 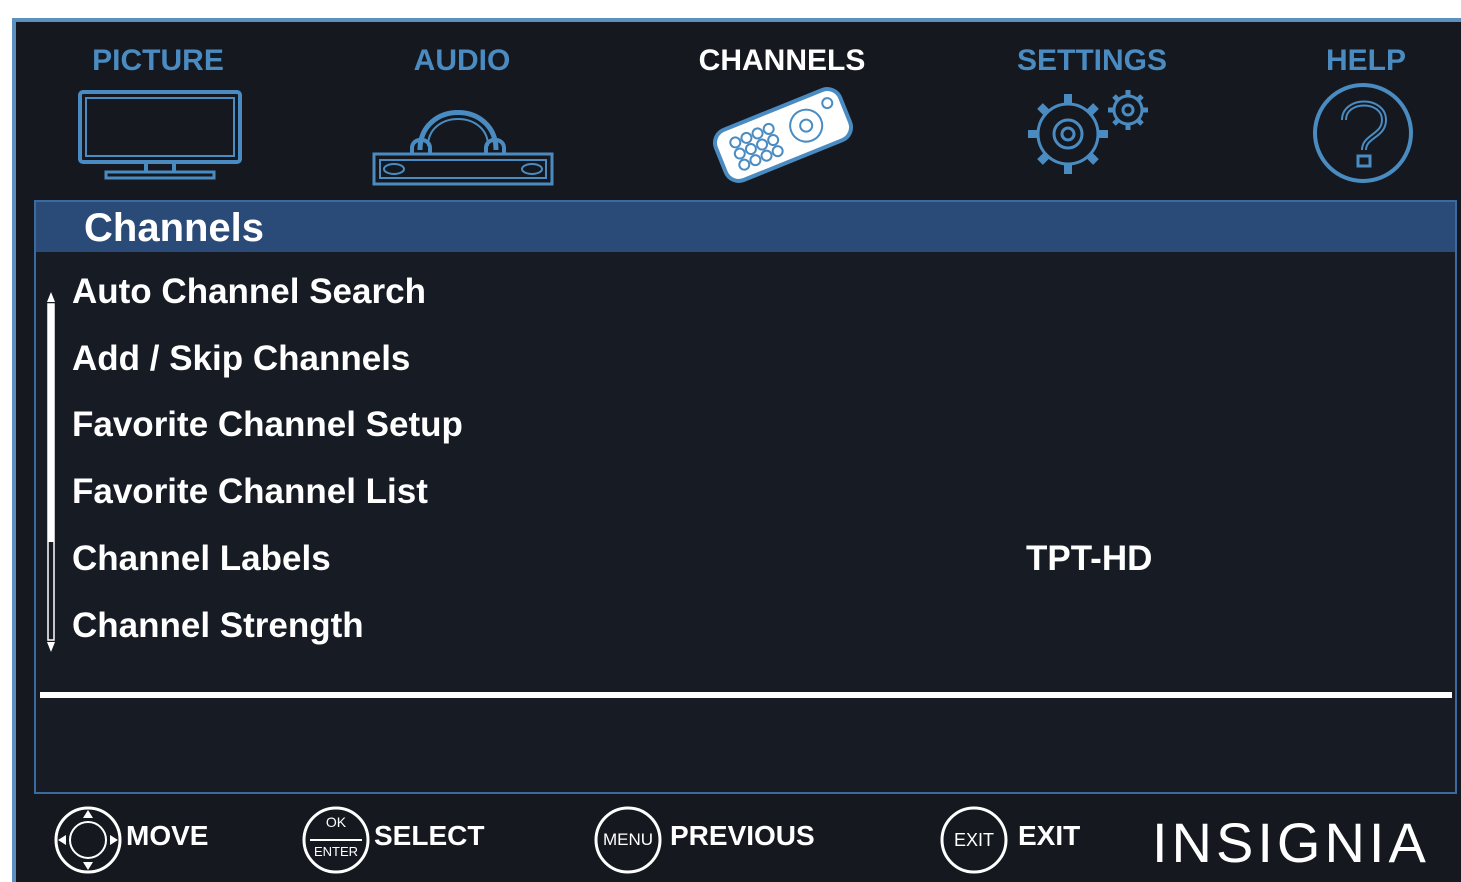 I want to click on menu-item-favorite-channel-setup: Favorite Channel Setup, so click(x=267, y=425).